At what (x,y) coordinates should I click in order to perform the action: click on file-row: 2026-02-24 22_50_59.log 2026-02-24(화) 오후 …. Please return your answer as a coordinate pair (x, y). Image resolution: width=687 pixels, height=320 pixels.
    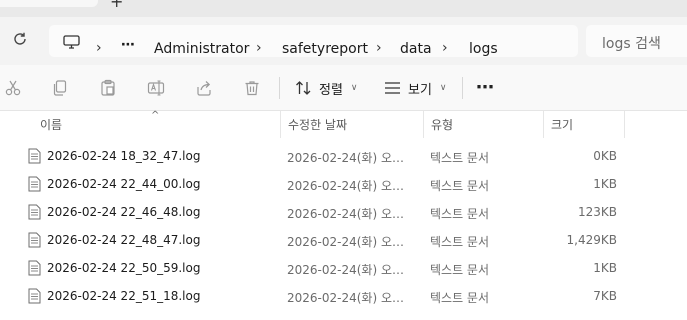
    Looking at the image, I should click on (343, 268).